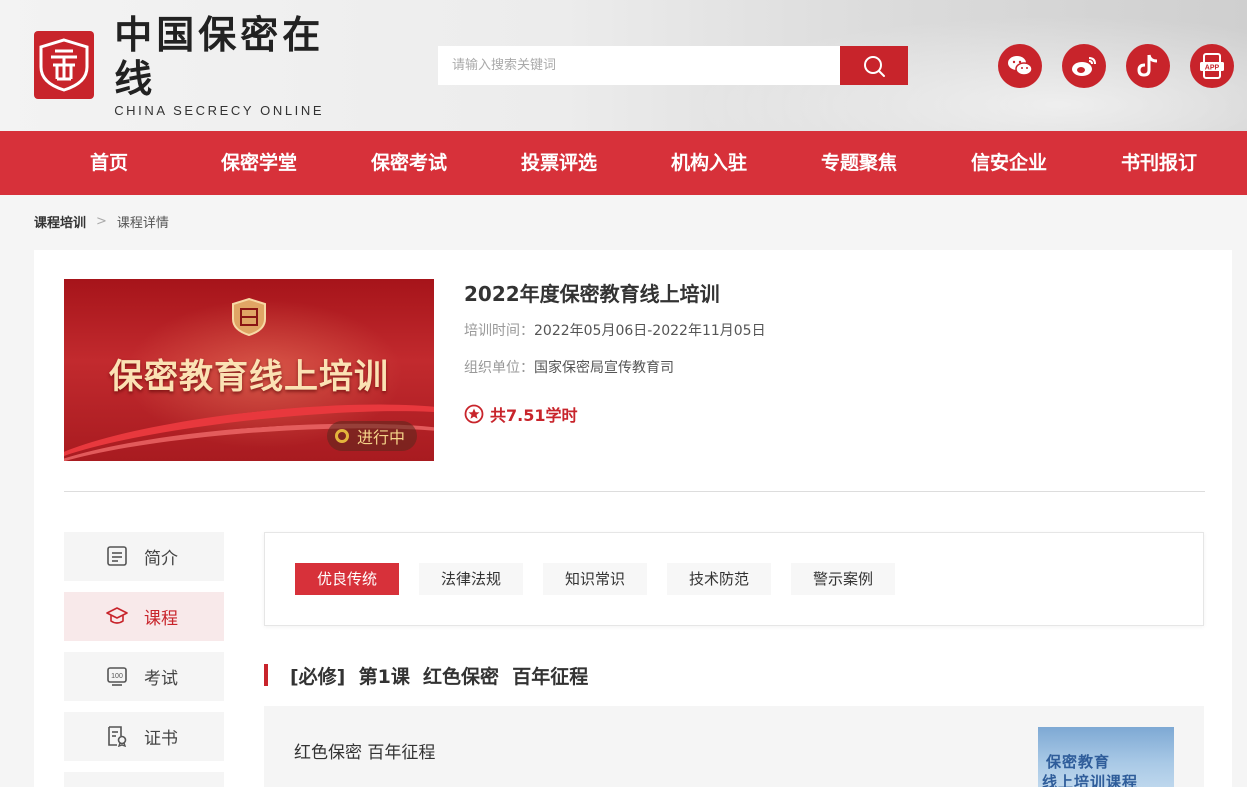  What do you see at coordinates (1090, 780) in the screenshot?
I see `lesson-thumb-line2: 线上培训课程` at bounding box center [1090, 780].